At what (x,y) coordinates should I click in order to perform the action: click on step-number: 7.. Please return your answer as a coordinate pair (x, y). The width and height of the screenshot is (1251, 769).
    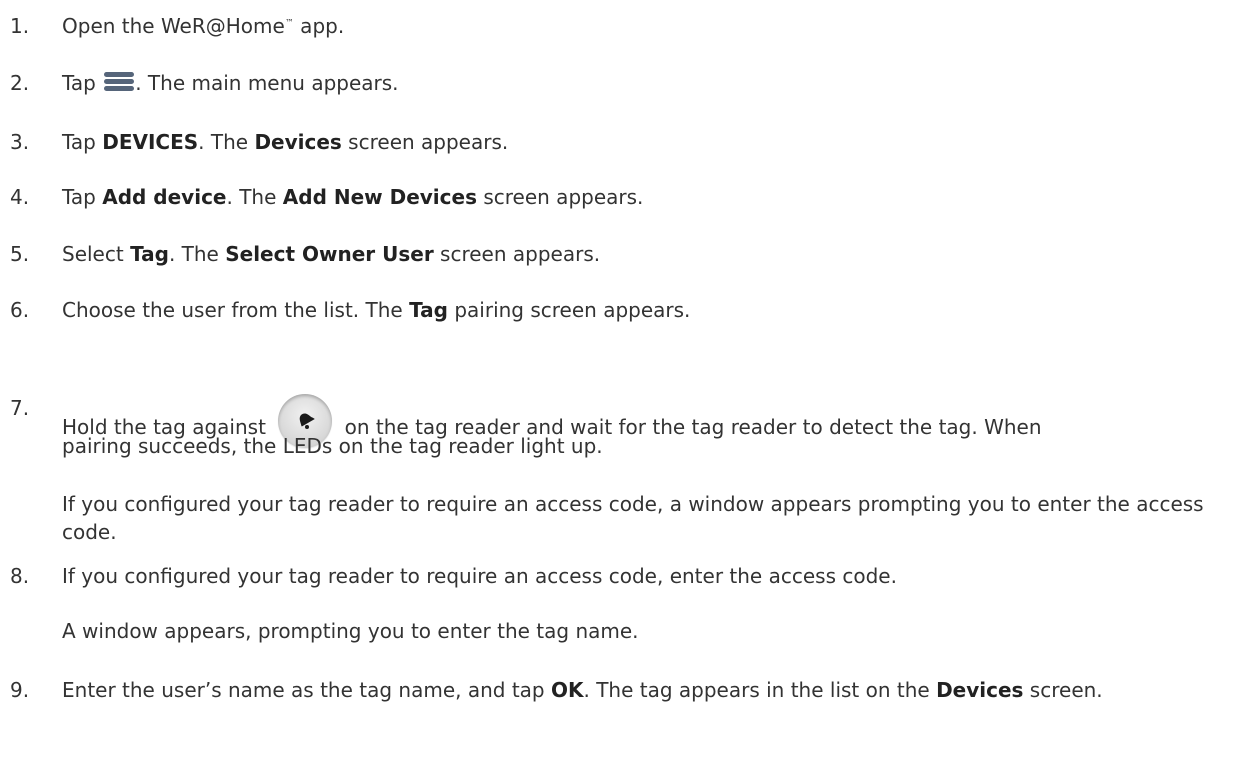
    Looking at the image, I should click on (20, 408).